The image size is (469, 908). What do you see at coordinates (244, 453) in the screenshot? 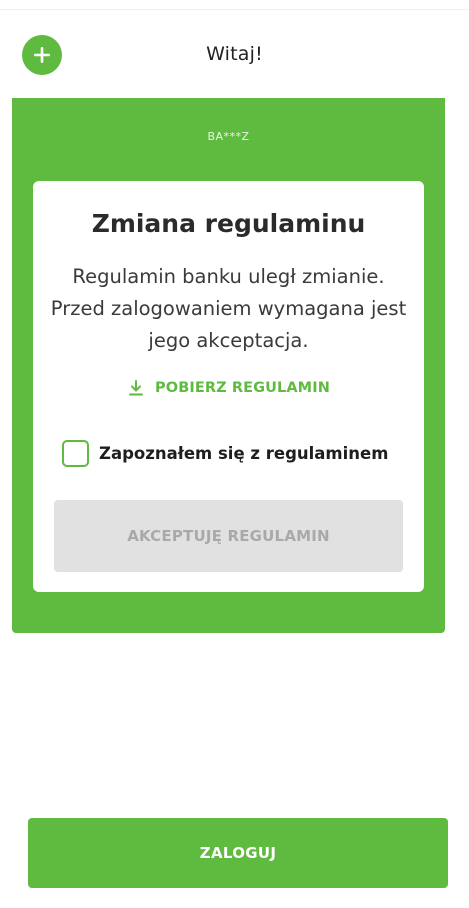
I see `consent-label: Zapoznałem się z regulaminem` at bounding box center [244, 453].